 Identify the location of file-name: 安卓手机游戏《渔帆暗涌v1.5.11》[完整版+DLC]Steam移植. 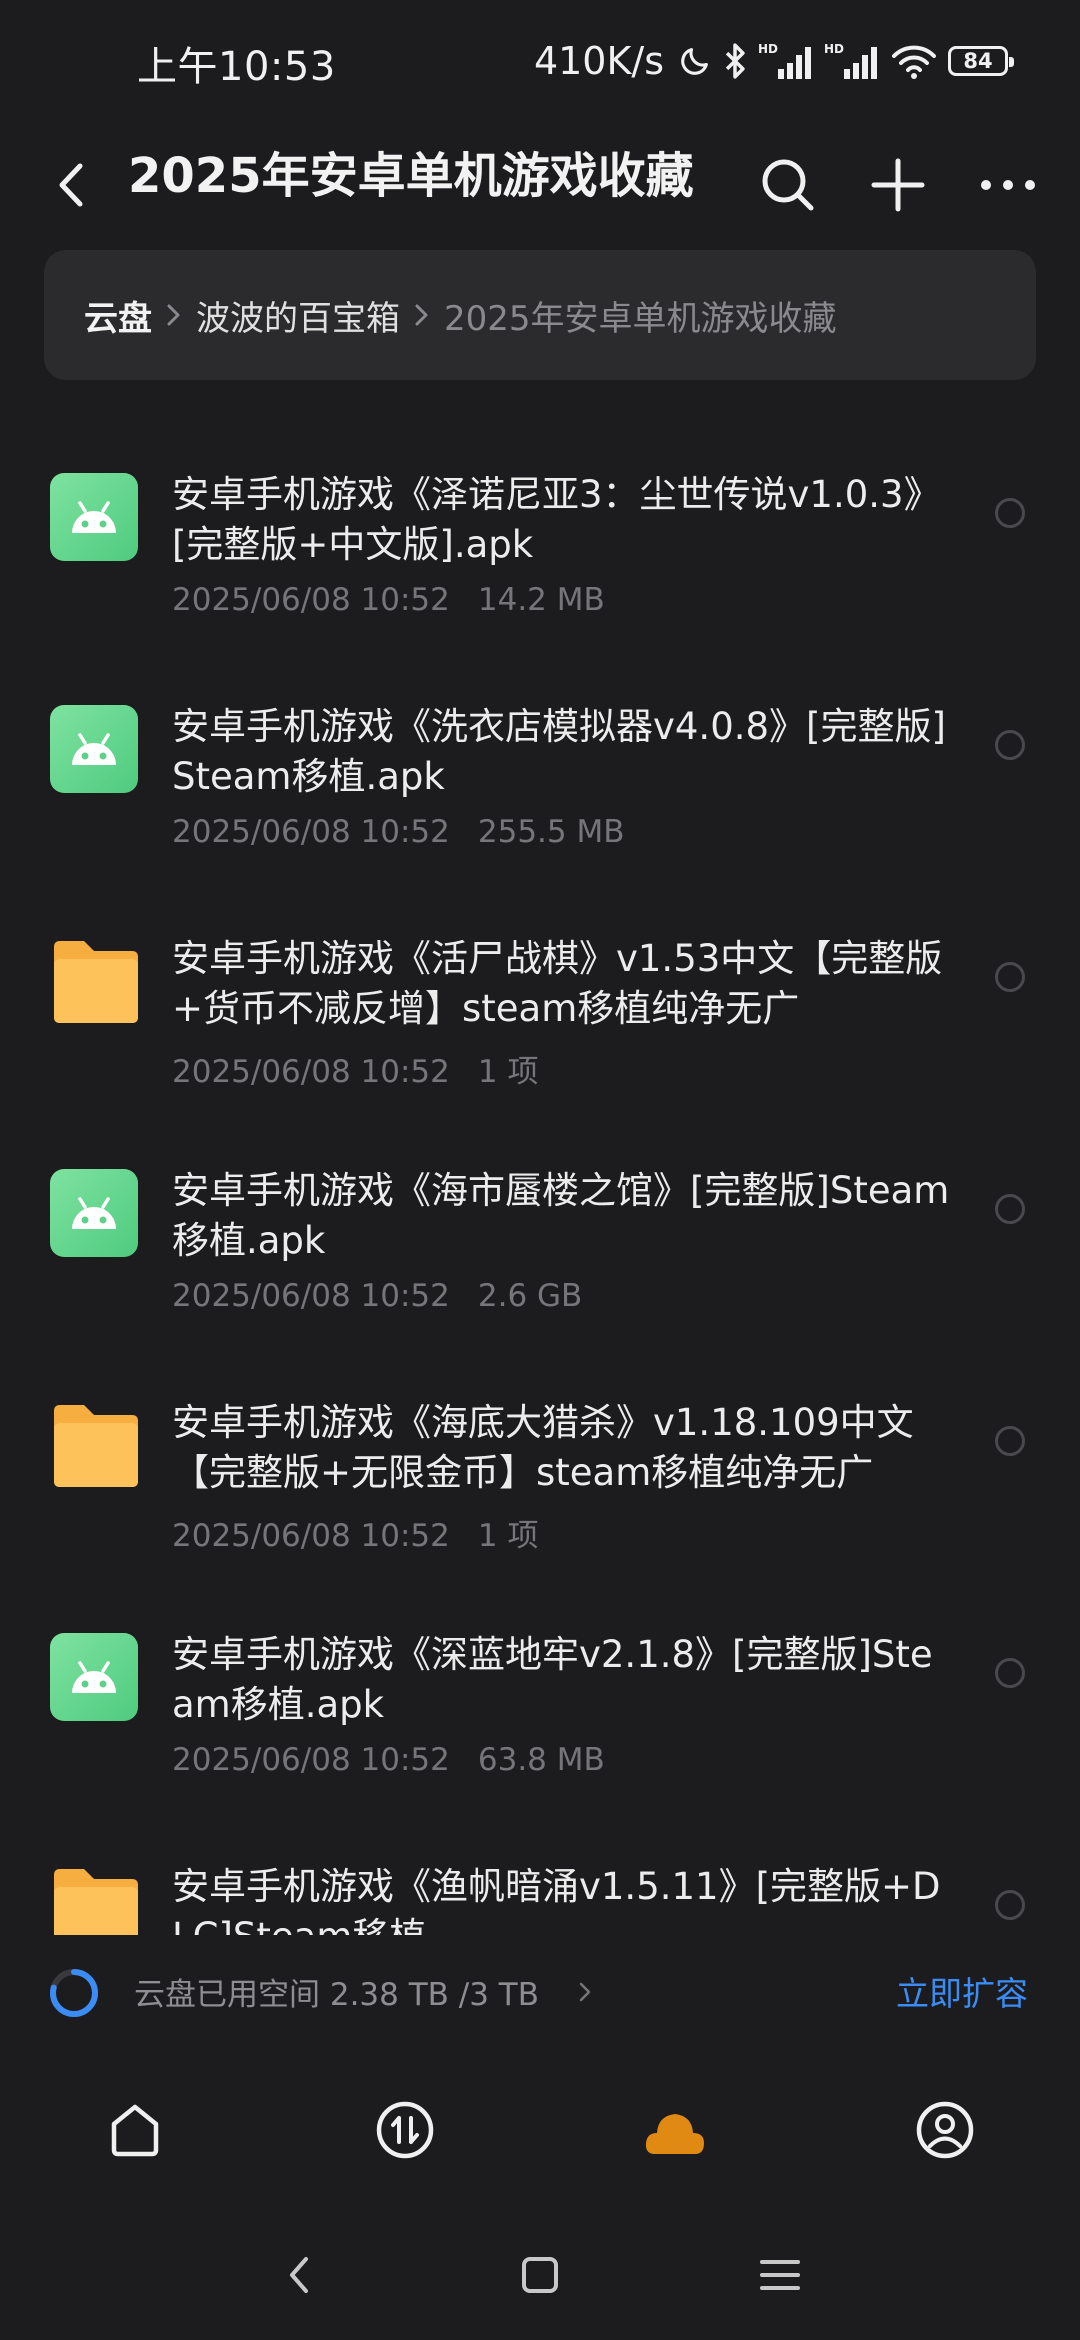
(556, 1900).